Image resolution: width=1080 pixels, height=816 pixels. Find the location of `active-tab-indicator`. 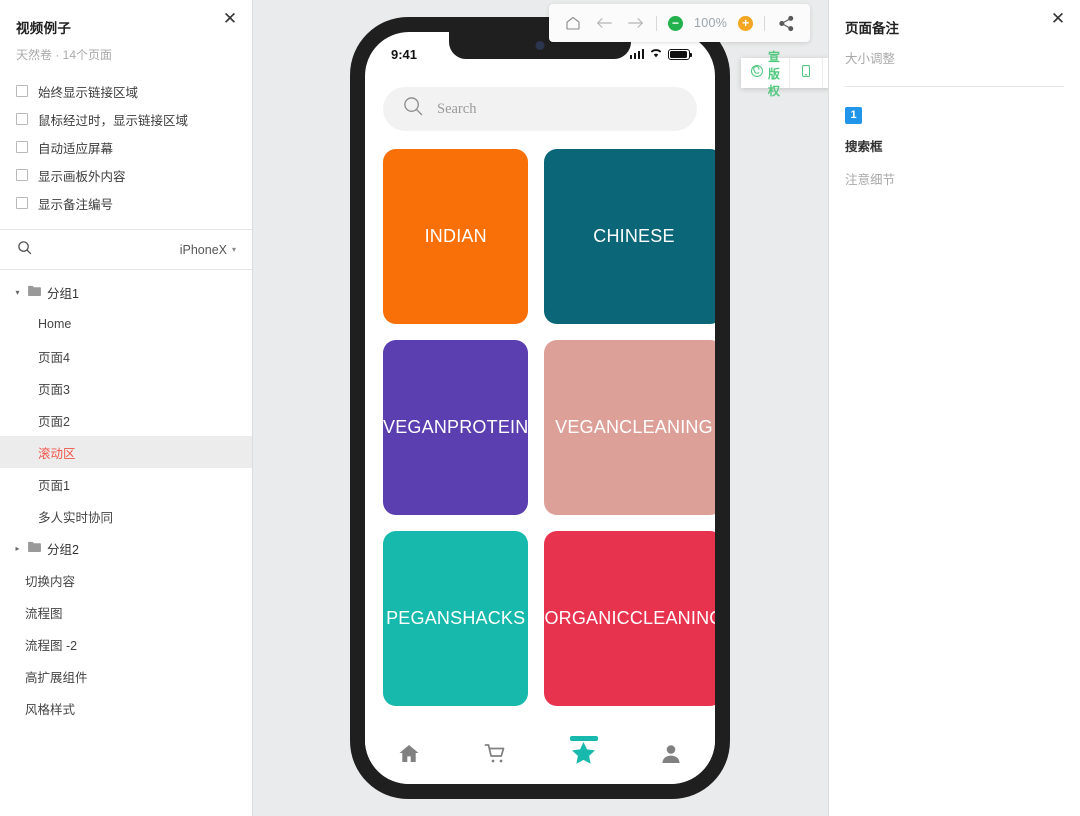

active-tab-indicator is located at coordinates (583, 738).